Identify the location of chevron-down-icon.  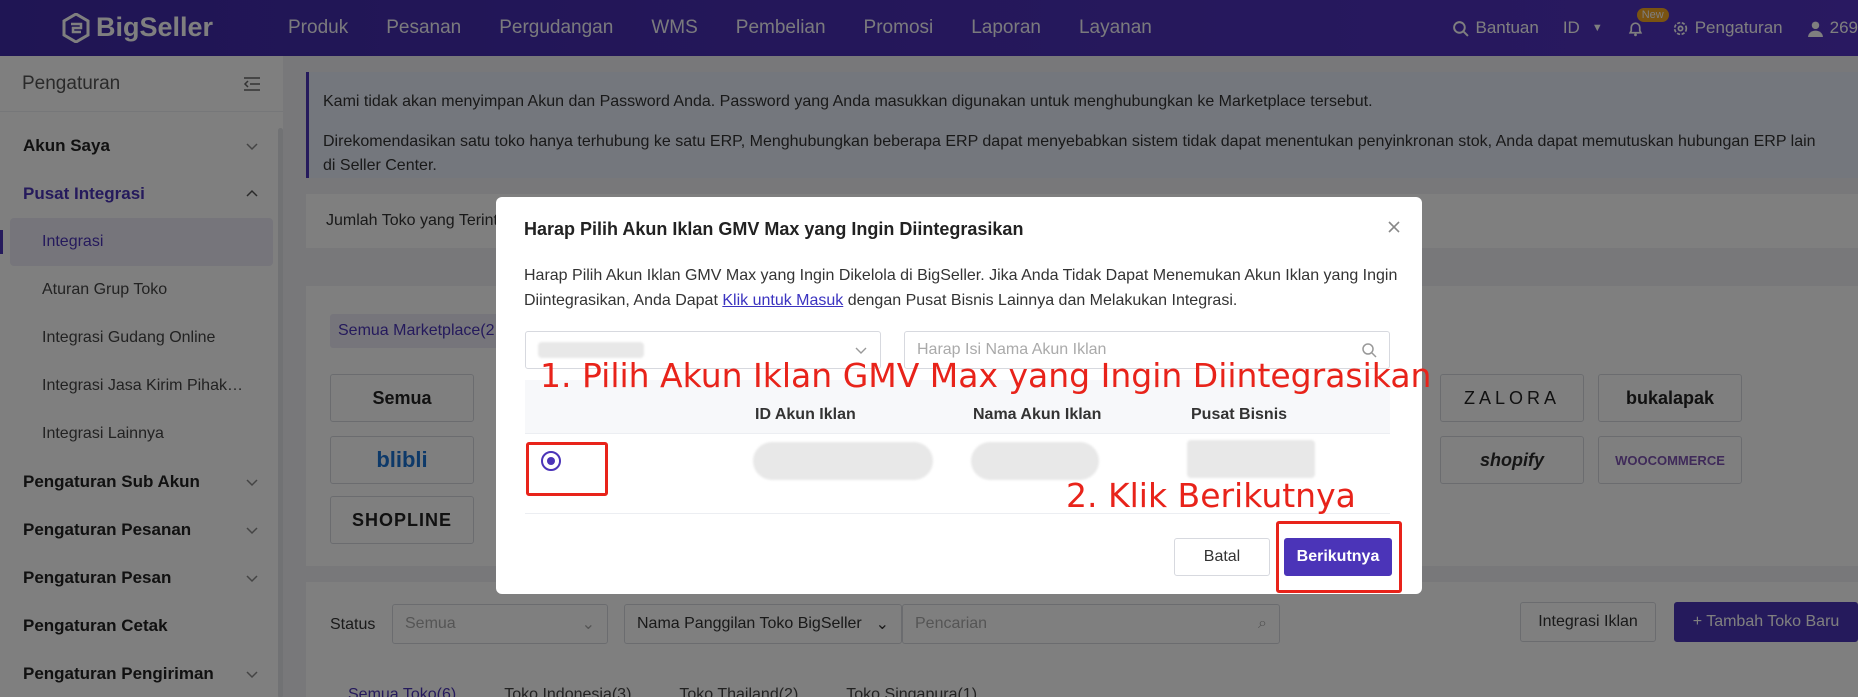
(861, 350).